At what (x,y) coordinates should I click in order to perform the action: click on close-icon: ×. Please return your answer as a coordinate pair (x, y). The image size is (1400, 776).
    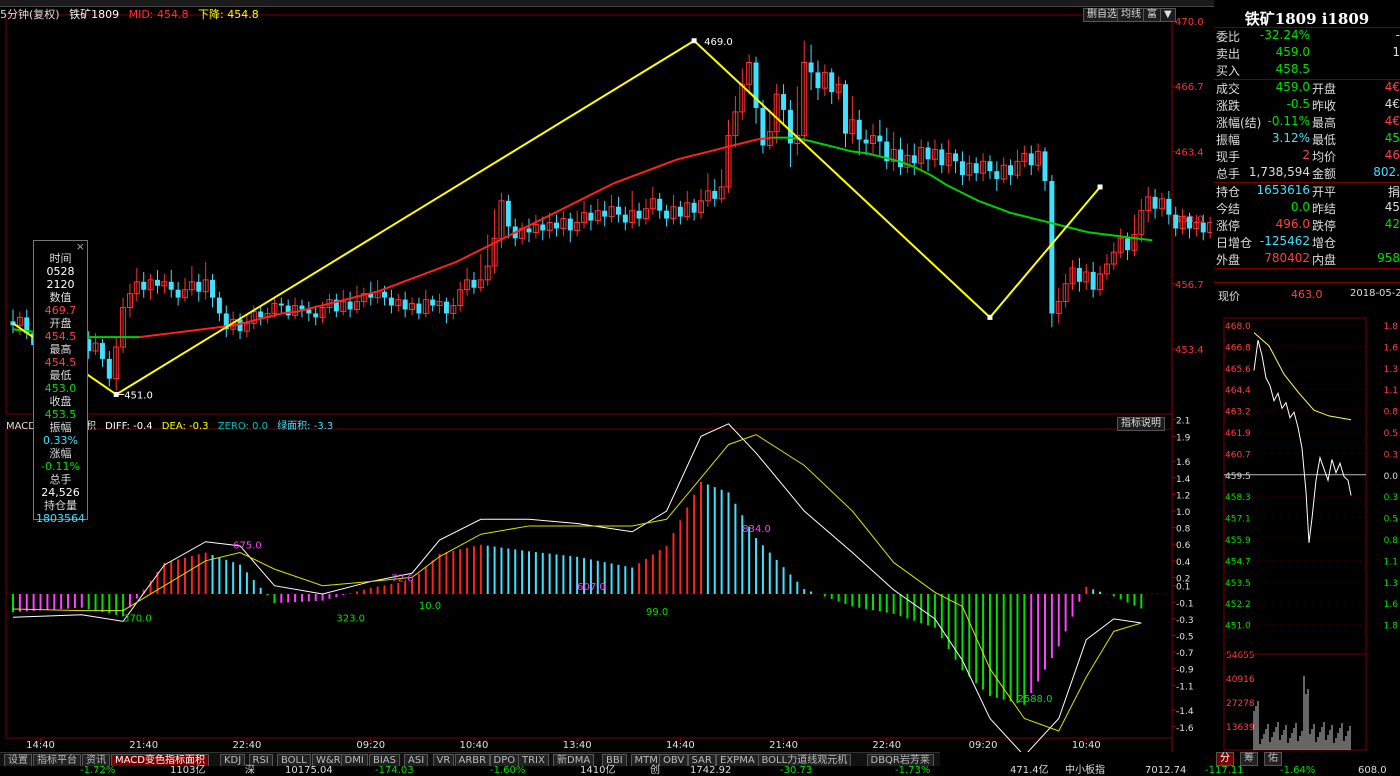
    Looking at the image, I should click on (60, 246).